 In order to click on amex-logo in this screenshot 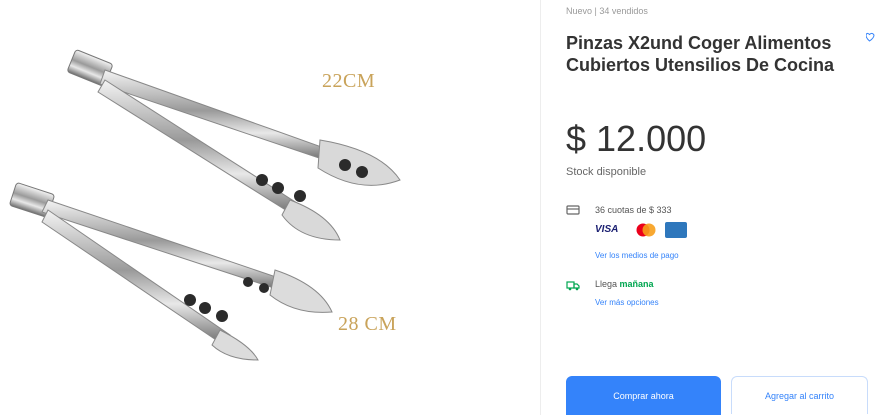, I will do `click(676, 230)`.